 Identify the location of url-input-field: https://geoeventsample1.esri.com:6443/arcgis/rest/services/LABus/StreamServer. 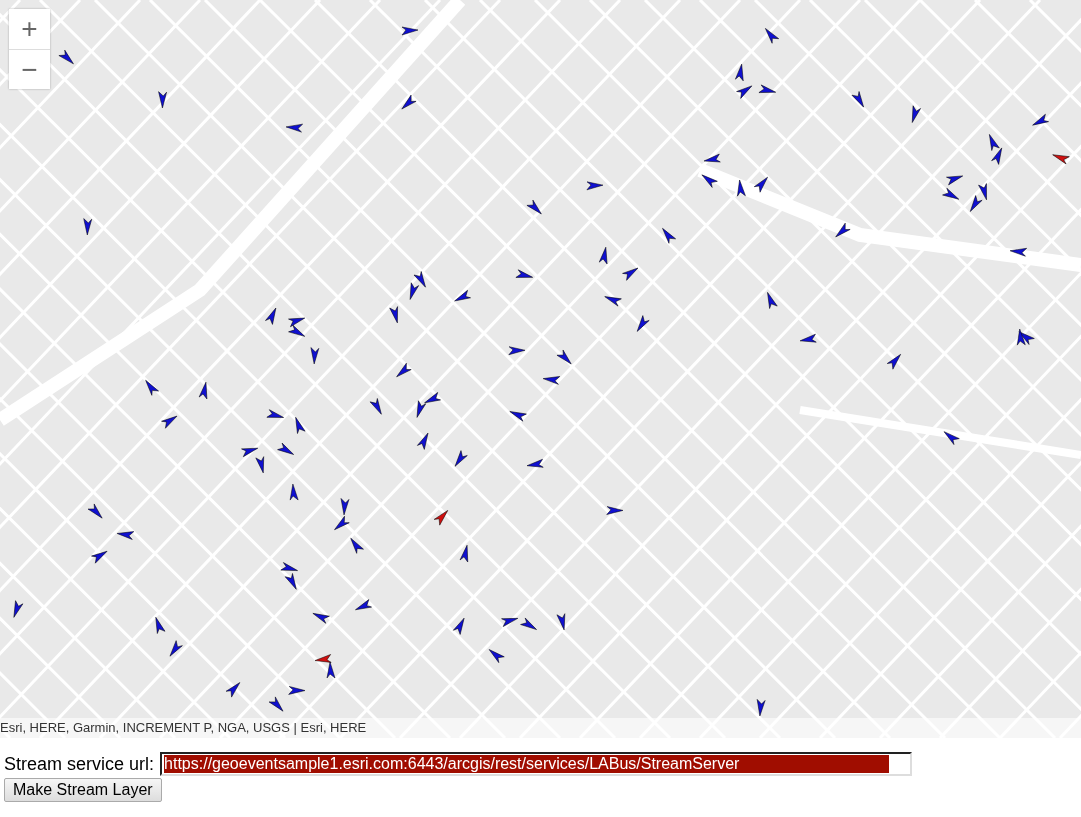
(536, 764).